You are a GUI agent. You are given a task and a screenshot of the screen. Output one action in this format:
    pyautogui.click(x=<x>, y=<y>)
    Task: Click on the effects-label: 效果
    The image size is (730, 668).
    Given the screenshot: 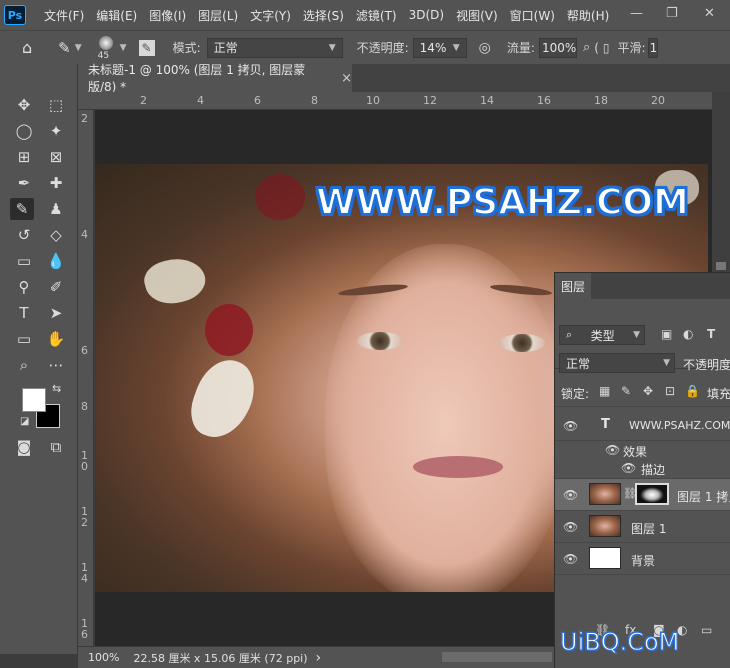 What is the action you would take?
    pyautogui.click(x=635, y=451)
    